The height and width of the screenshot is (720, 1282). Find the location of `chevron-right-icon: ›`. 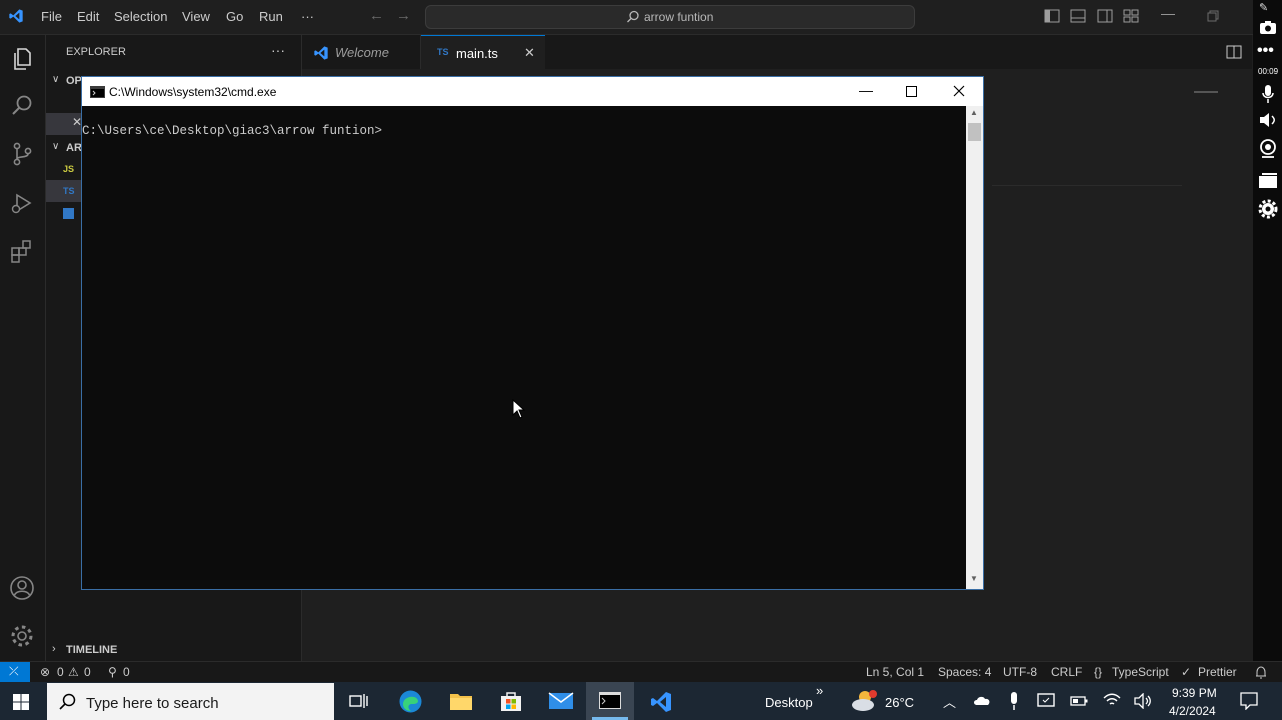

chevron-right-icon: › is located at coordinates (54, 649).